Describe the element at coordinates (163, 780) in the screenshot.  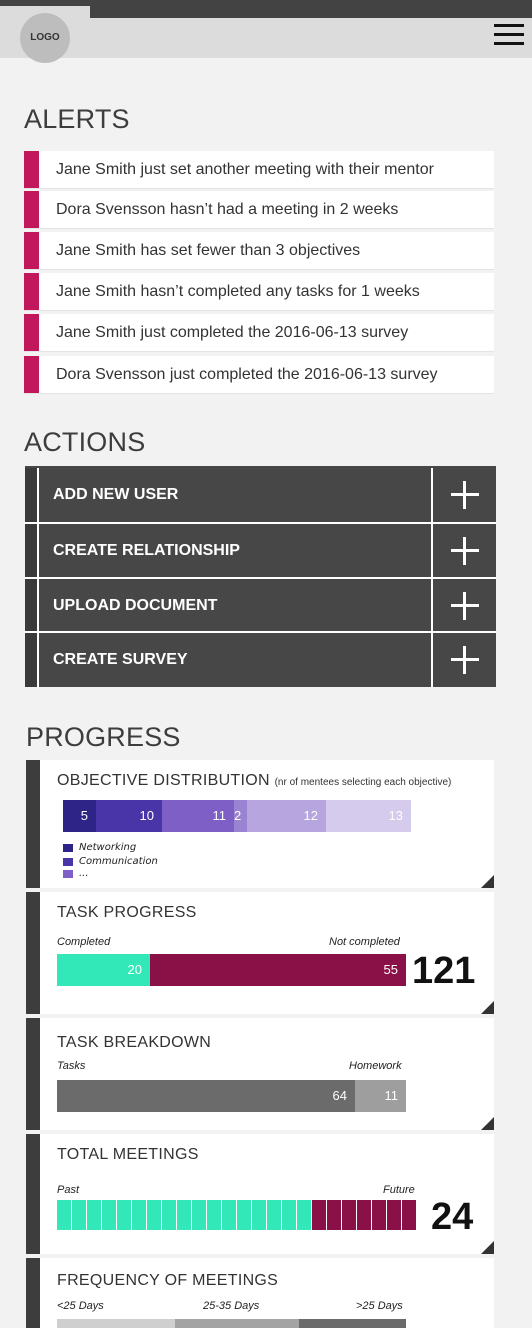
I see `objective-distribution-title-text: OBJECTIVE DISTRIBUTION` at that location.